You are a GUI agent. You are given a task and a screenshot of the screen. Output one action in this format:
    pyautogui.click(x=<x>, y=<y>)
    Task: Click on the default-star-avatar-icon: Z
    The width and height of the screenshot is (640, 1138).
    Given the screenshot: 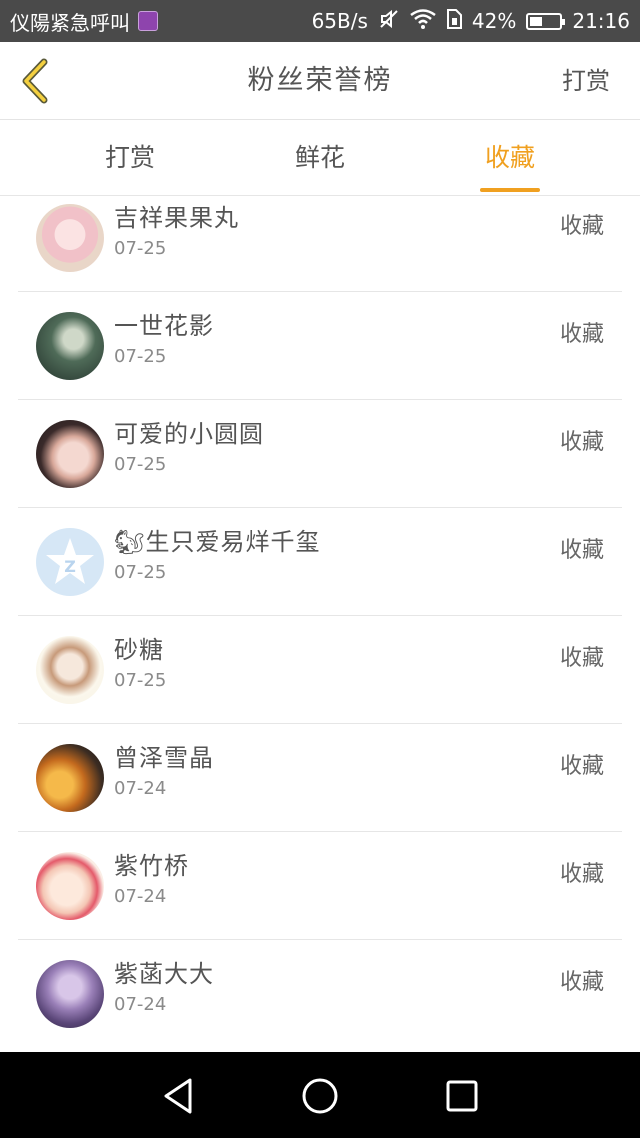 What is the action you would take?
    pyautogui.click(x=70, y=561)
    